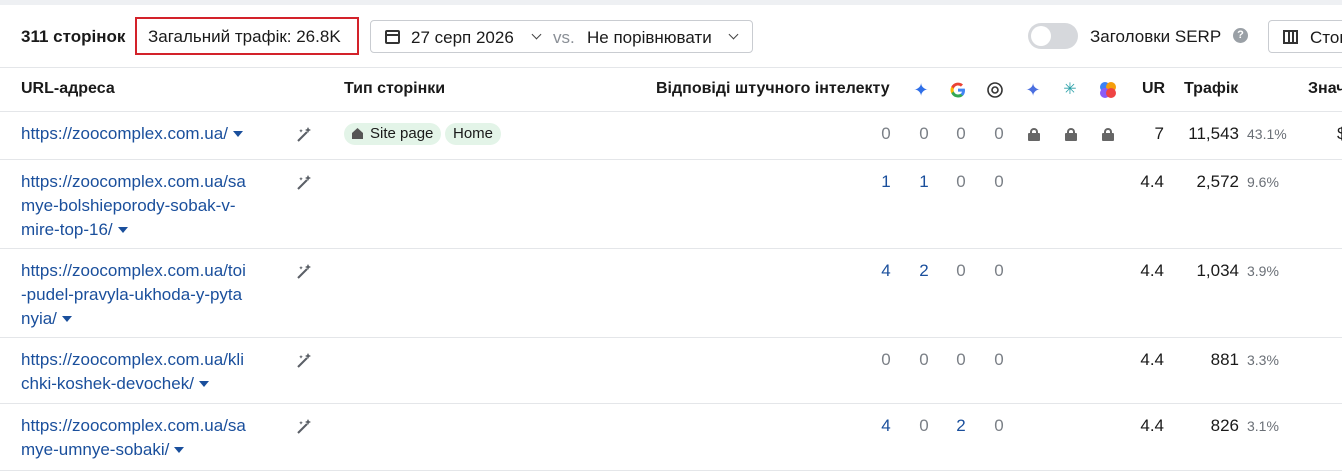 This screenshot has width=1342, height=472. I want to click on row-divider, so click(671, 470).